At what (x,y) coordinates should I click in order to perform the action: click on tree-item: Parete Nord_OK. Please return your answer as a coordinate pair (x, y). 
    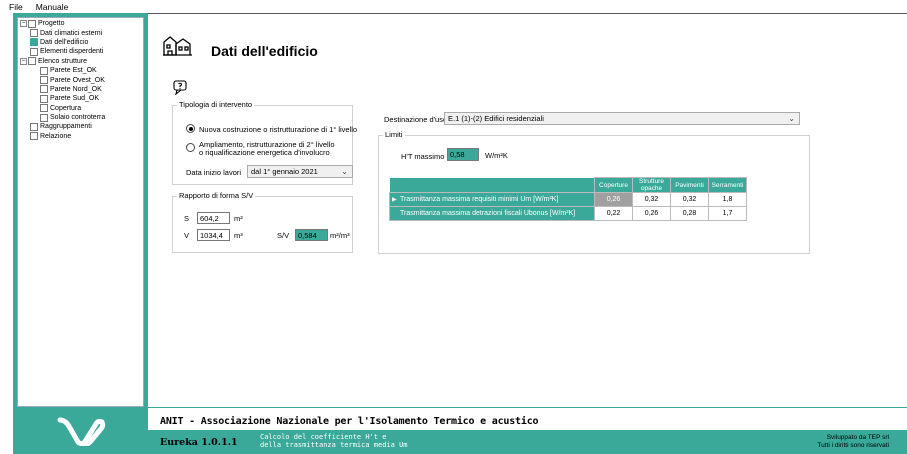
    Looking at the image, I should click on (81, 89).